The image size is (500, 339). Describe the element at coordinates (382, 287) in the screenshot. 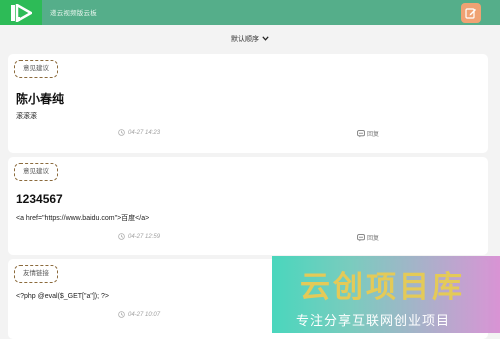

I see `watermark-title: 云创项目库` at that location.